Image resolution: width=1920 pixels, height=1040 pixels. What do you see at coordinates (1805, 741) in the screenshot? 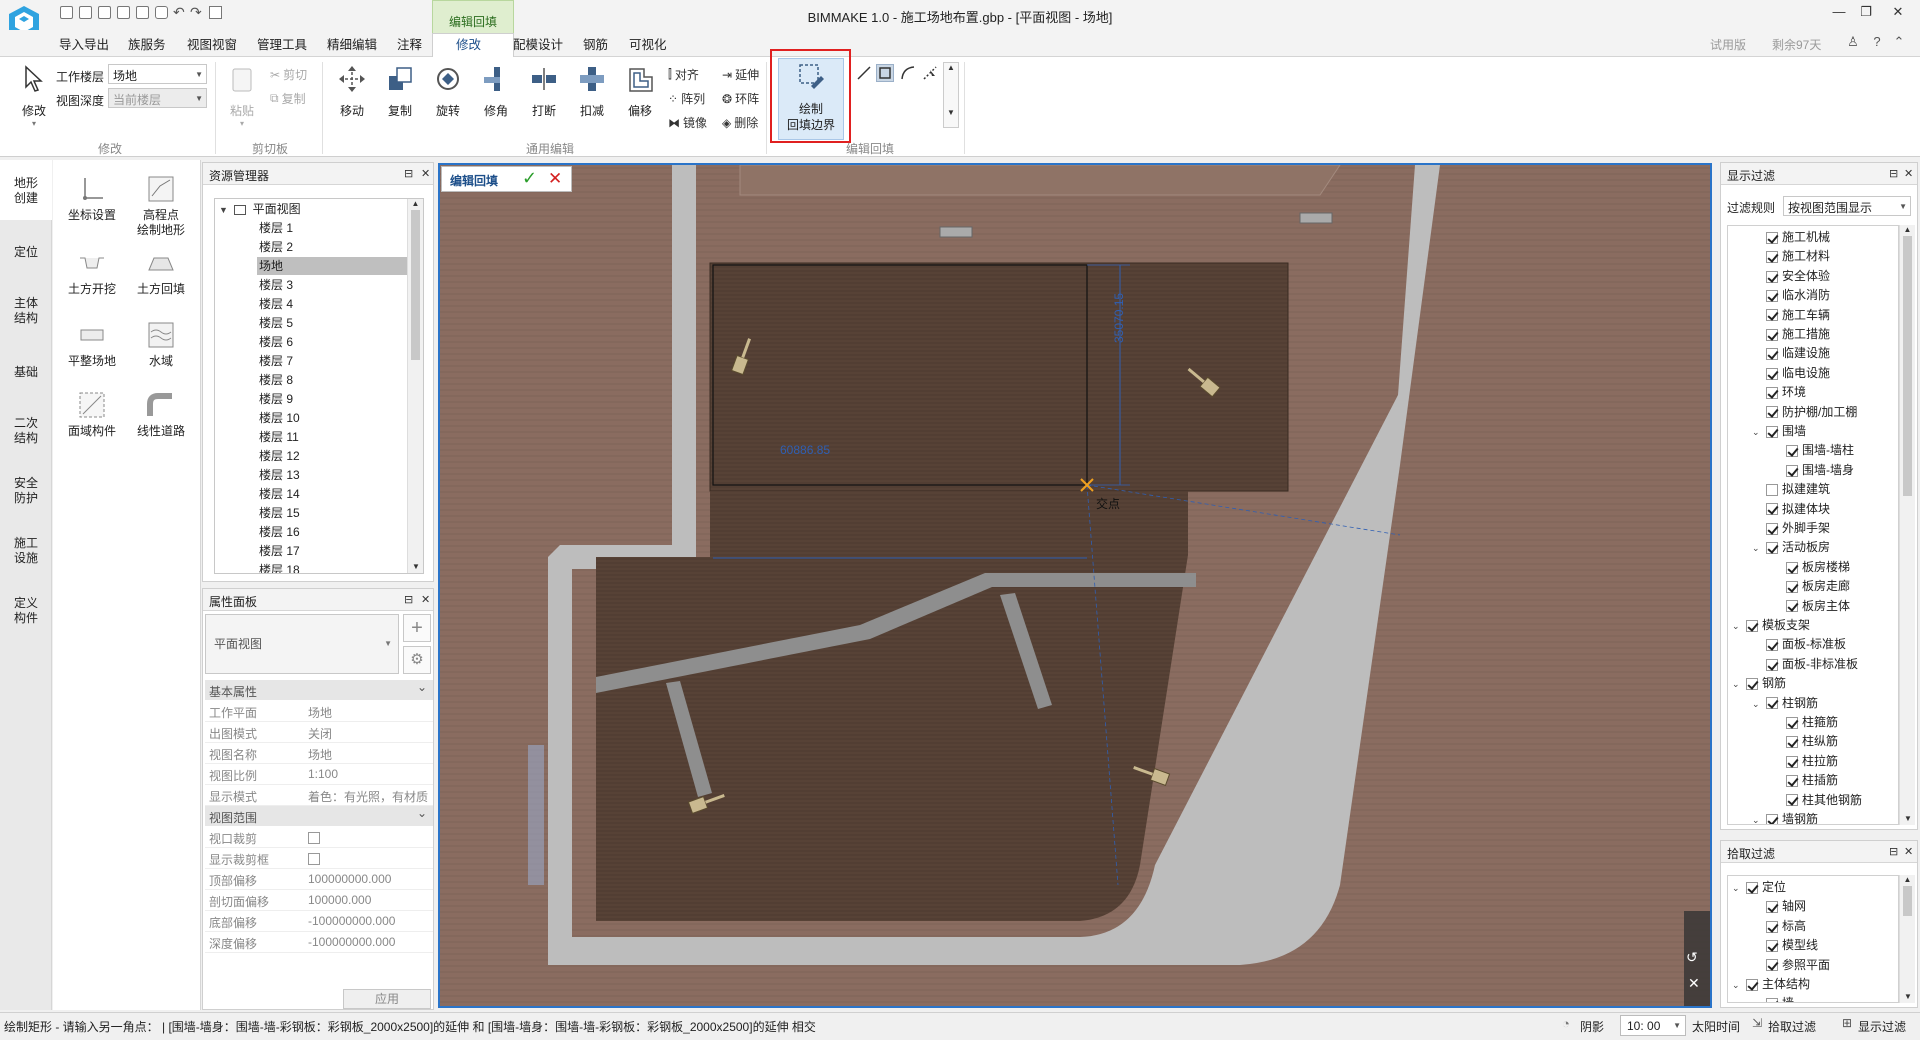
I see `filter-item: 柱纵筋` at bounding box center [1805, 741].